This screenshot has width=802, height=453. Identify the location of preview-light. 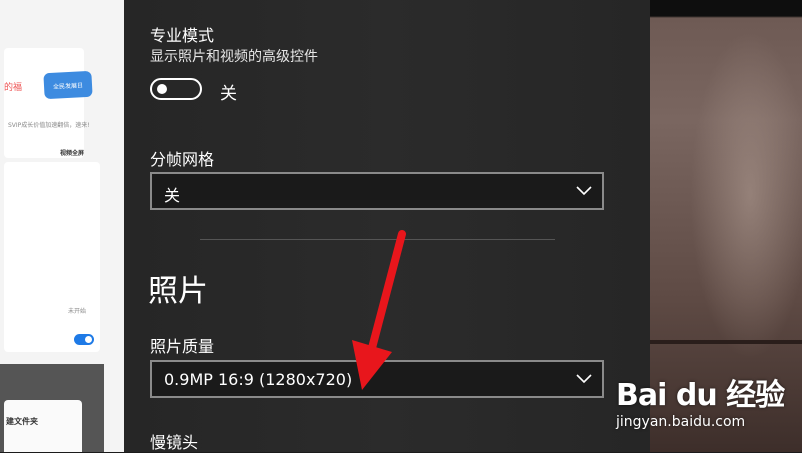
(746, 195).